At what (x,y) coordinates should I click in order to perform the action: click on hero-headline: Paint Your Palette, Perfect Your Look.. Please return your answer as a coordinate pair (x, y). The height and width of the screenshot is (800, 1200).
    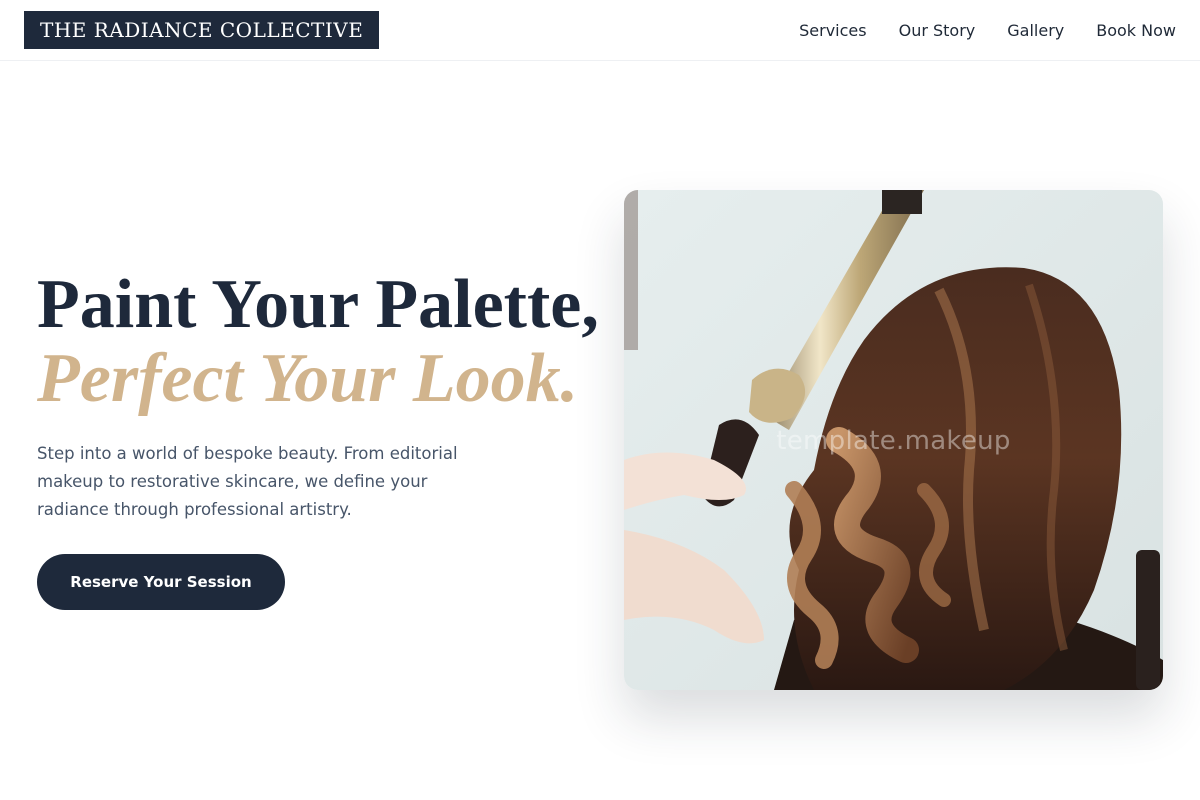
    Looking at the image, I should click on (318, 341).